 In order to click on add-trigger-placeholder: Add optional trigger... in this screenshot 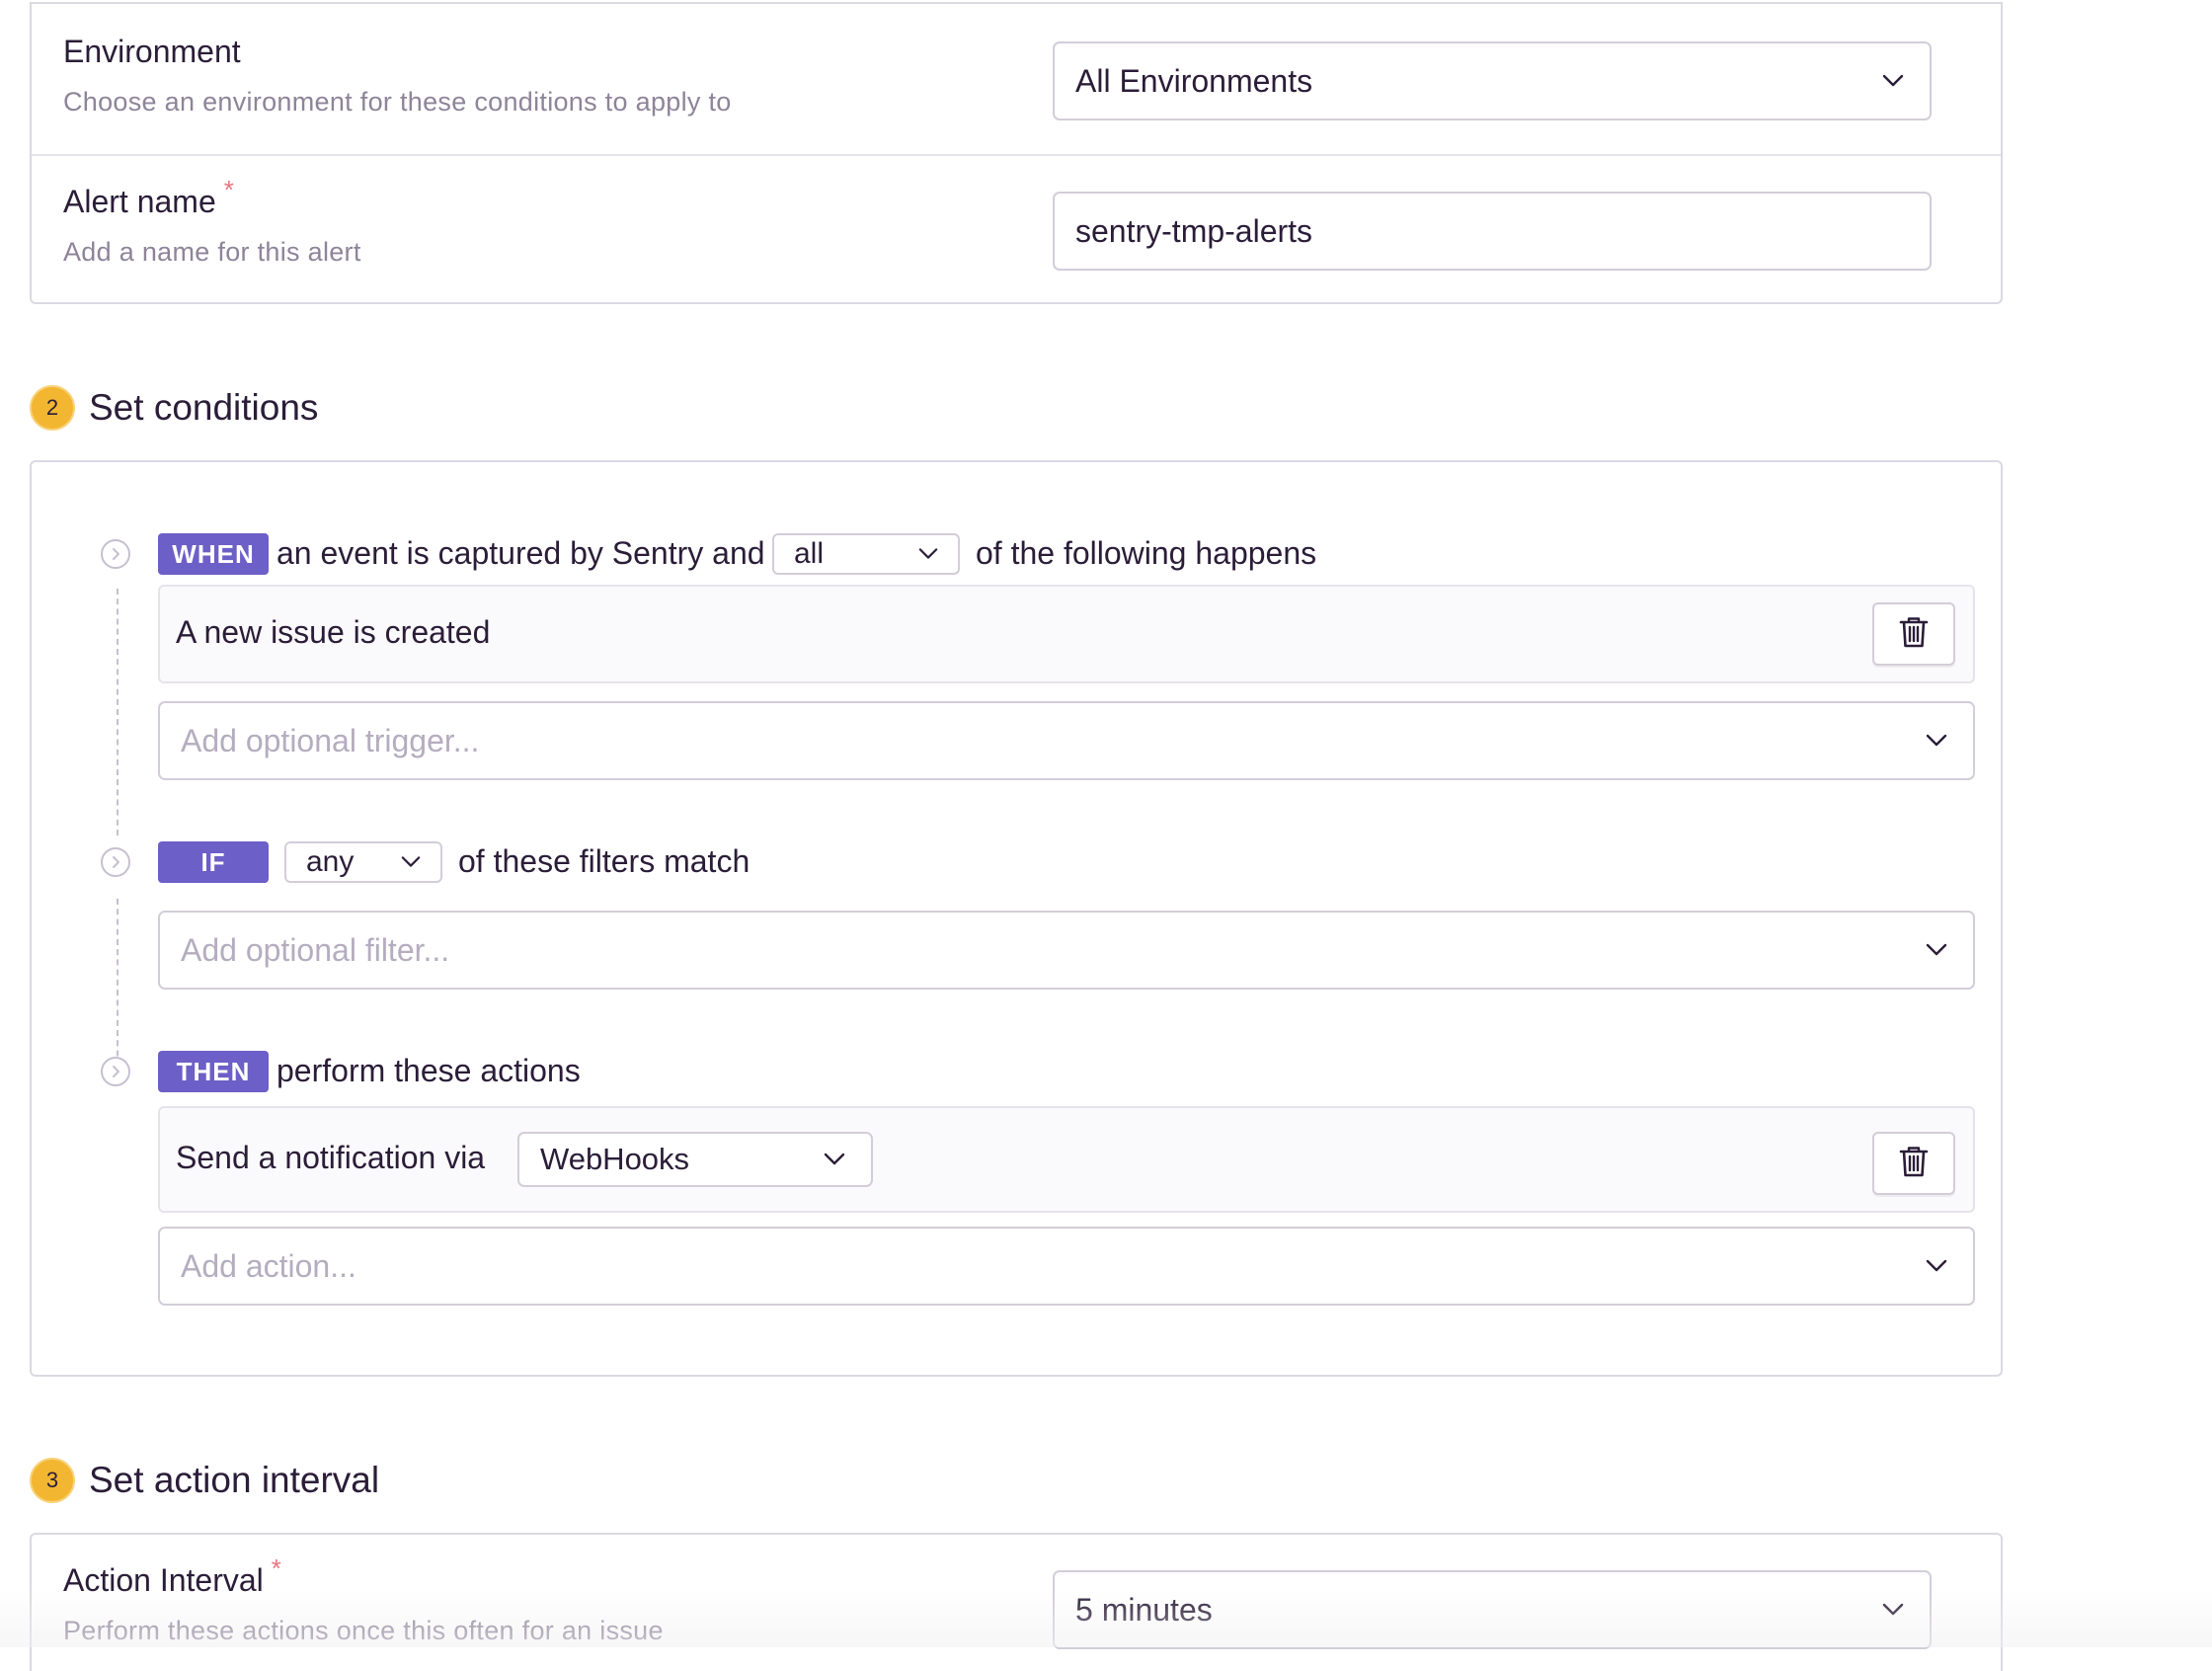, I will do `click(330, 740)`.